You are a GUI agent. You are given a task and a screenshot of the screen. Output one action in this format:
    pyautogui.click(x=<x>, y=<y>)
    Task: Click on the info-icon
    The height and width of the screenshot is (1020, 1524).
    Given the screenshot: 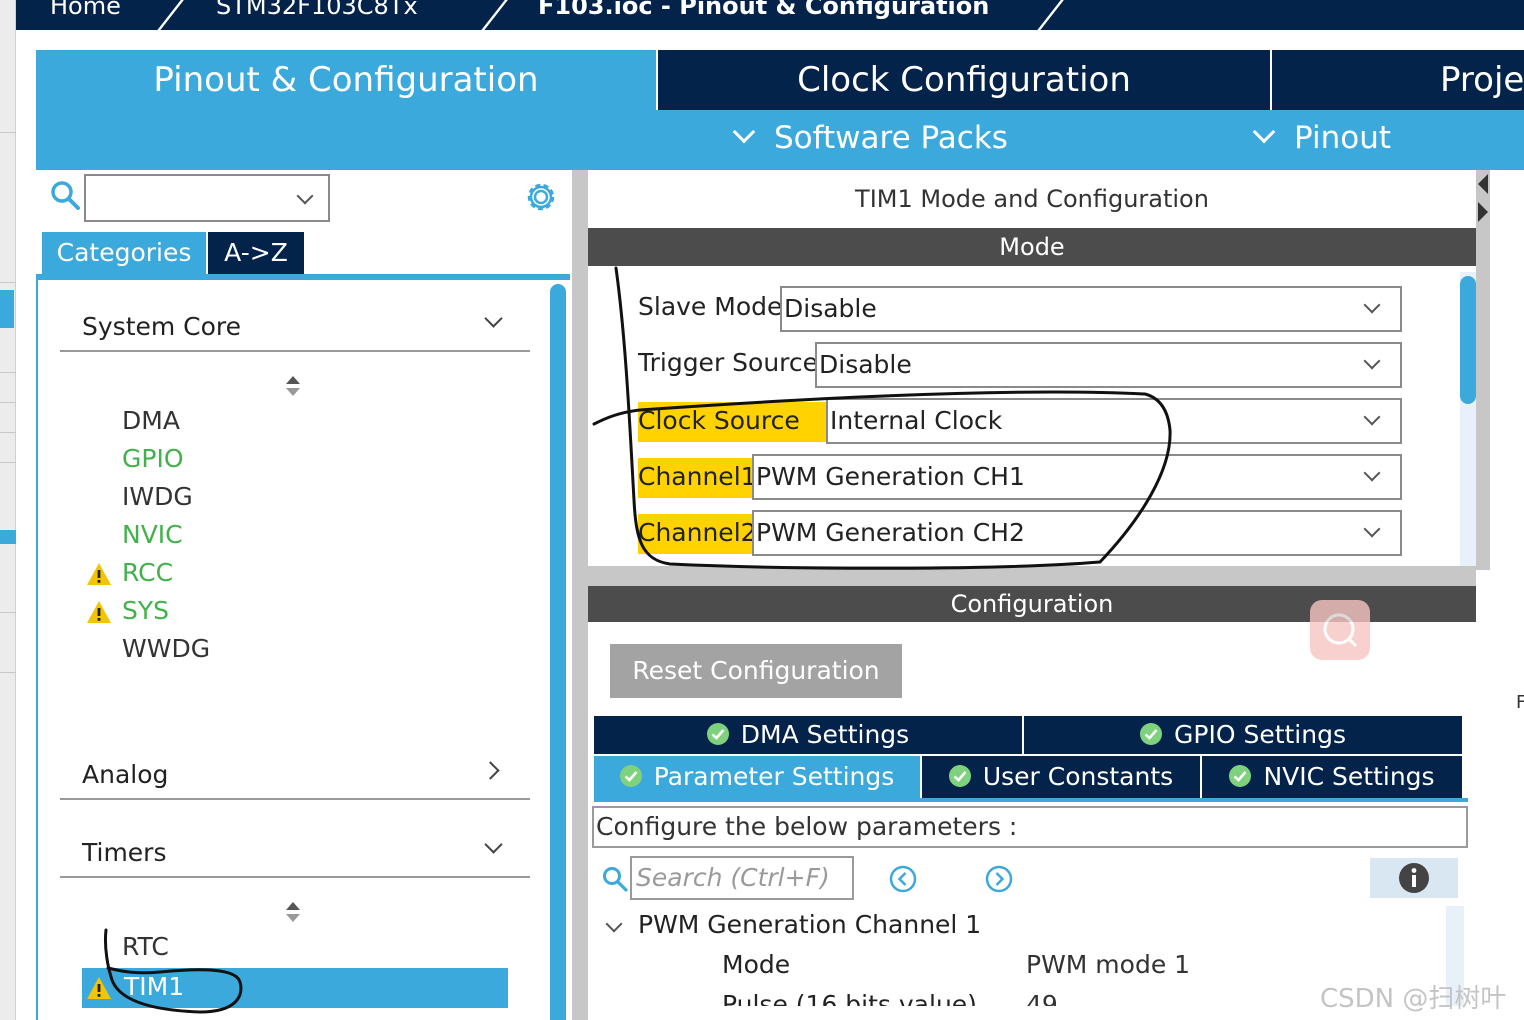 What is the action you would take?
    pyautogui.click(x=1414, y=878)
    